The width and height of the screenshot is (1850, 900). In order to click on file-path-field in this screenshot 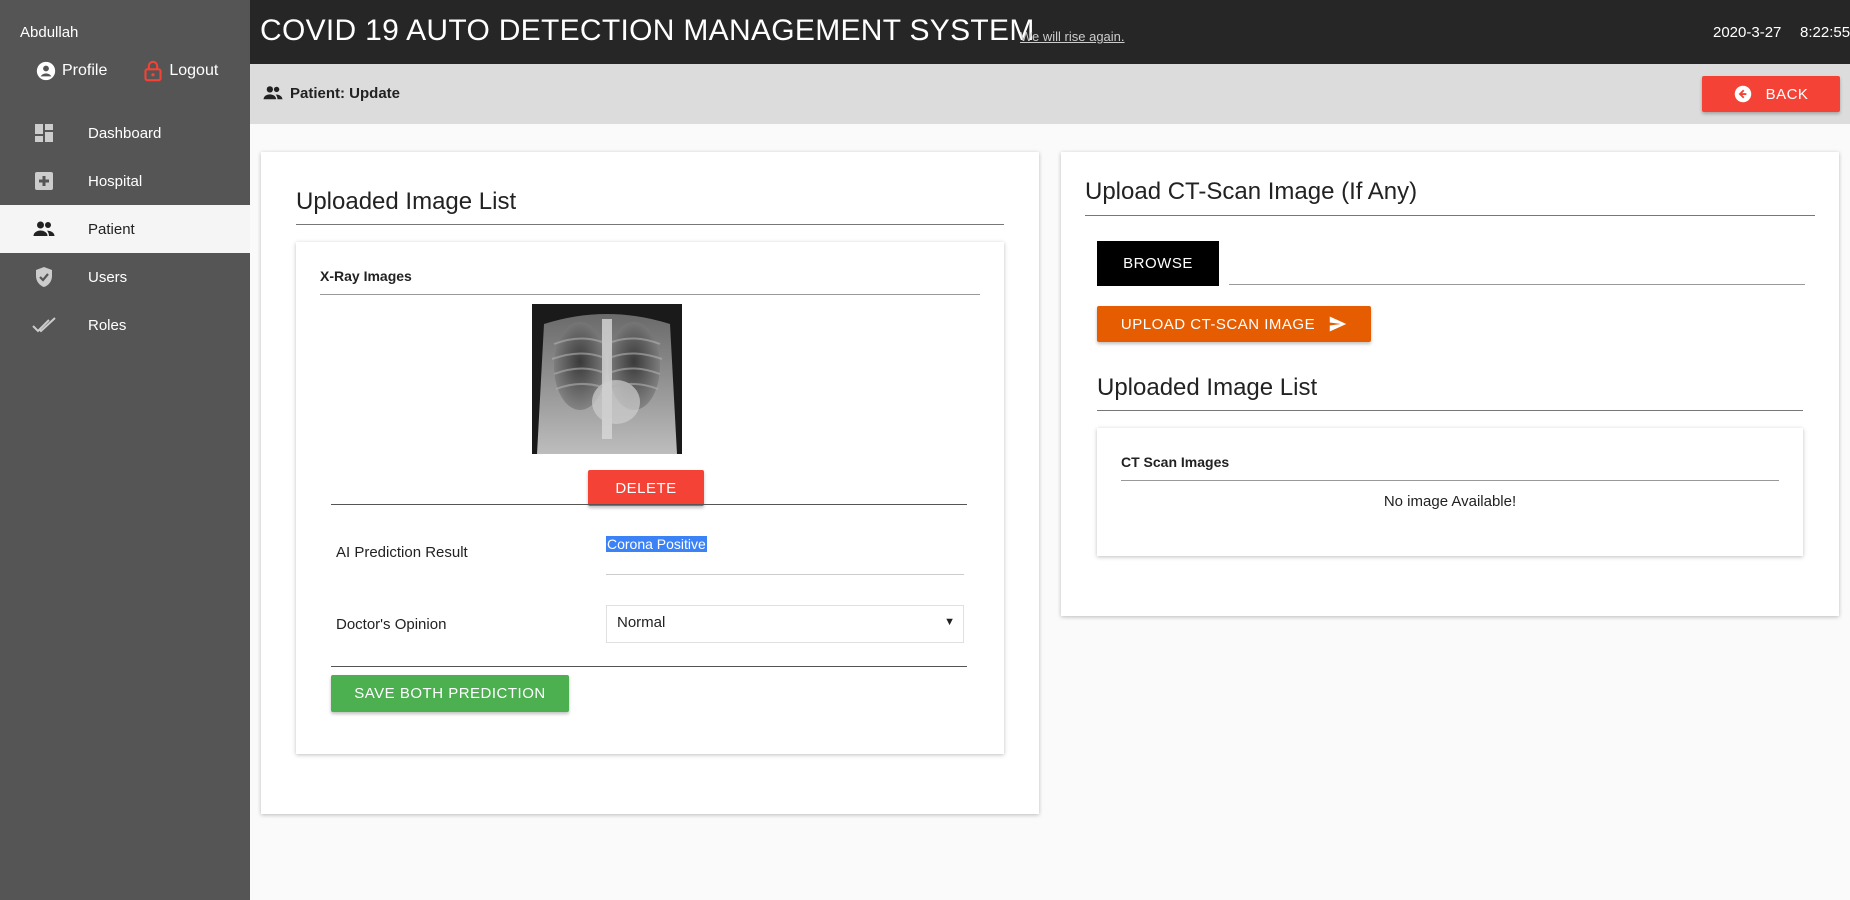, I will do `click(1517, 284)`.